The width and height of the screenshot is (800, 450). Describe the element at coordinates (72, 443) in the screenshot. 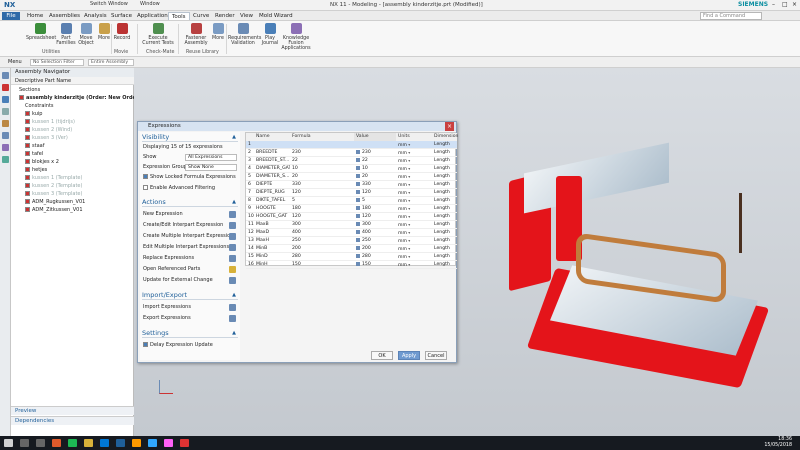

I see `spotify-icon` at that location.